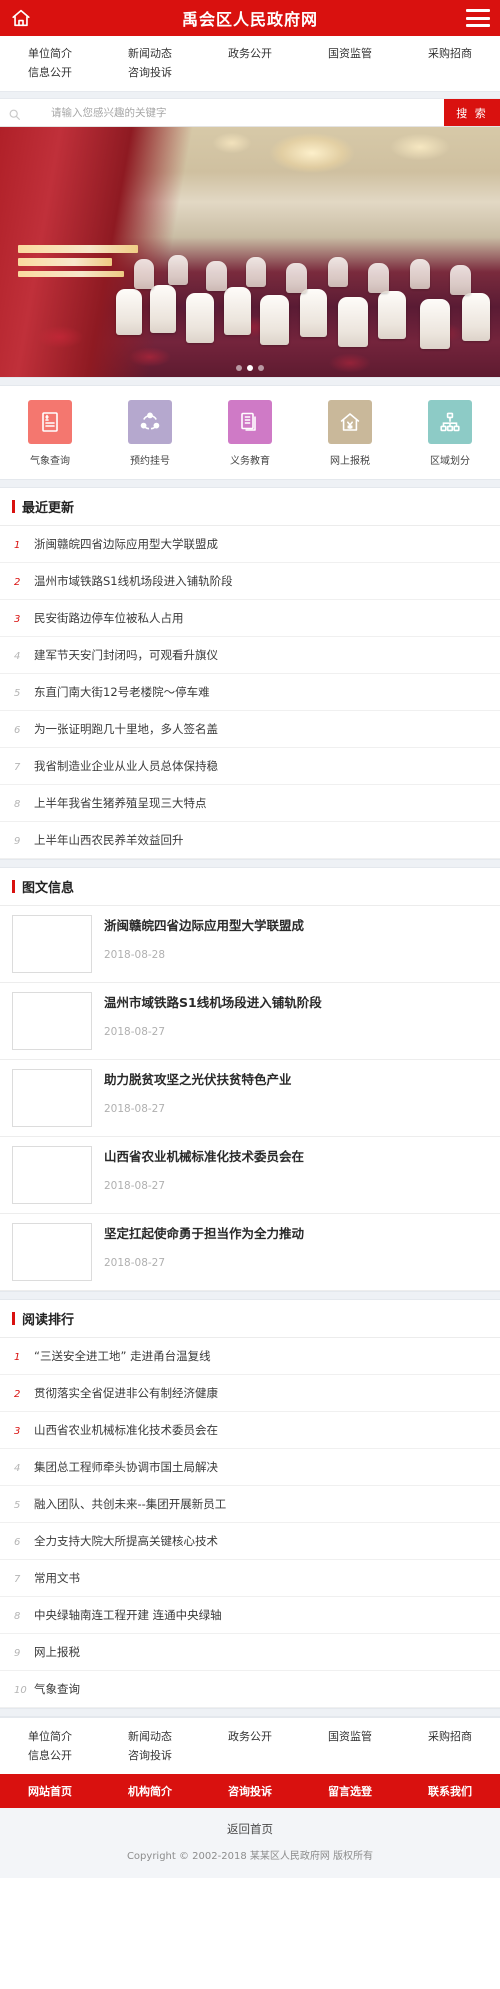  I want to click on quicklink-online-tax: 网上报税, so click(350, 433).